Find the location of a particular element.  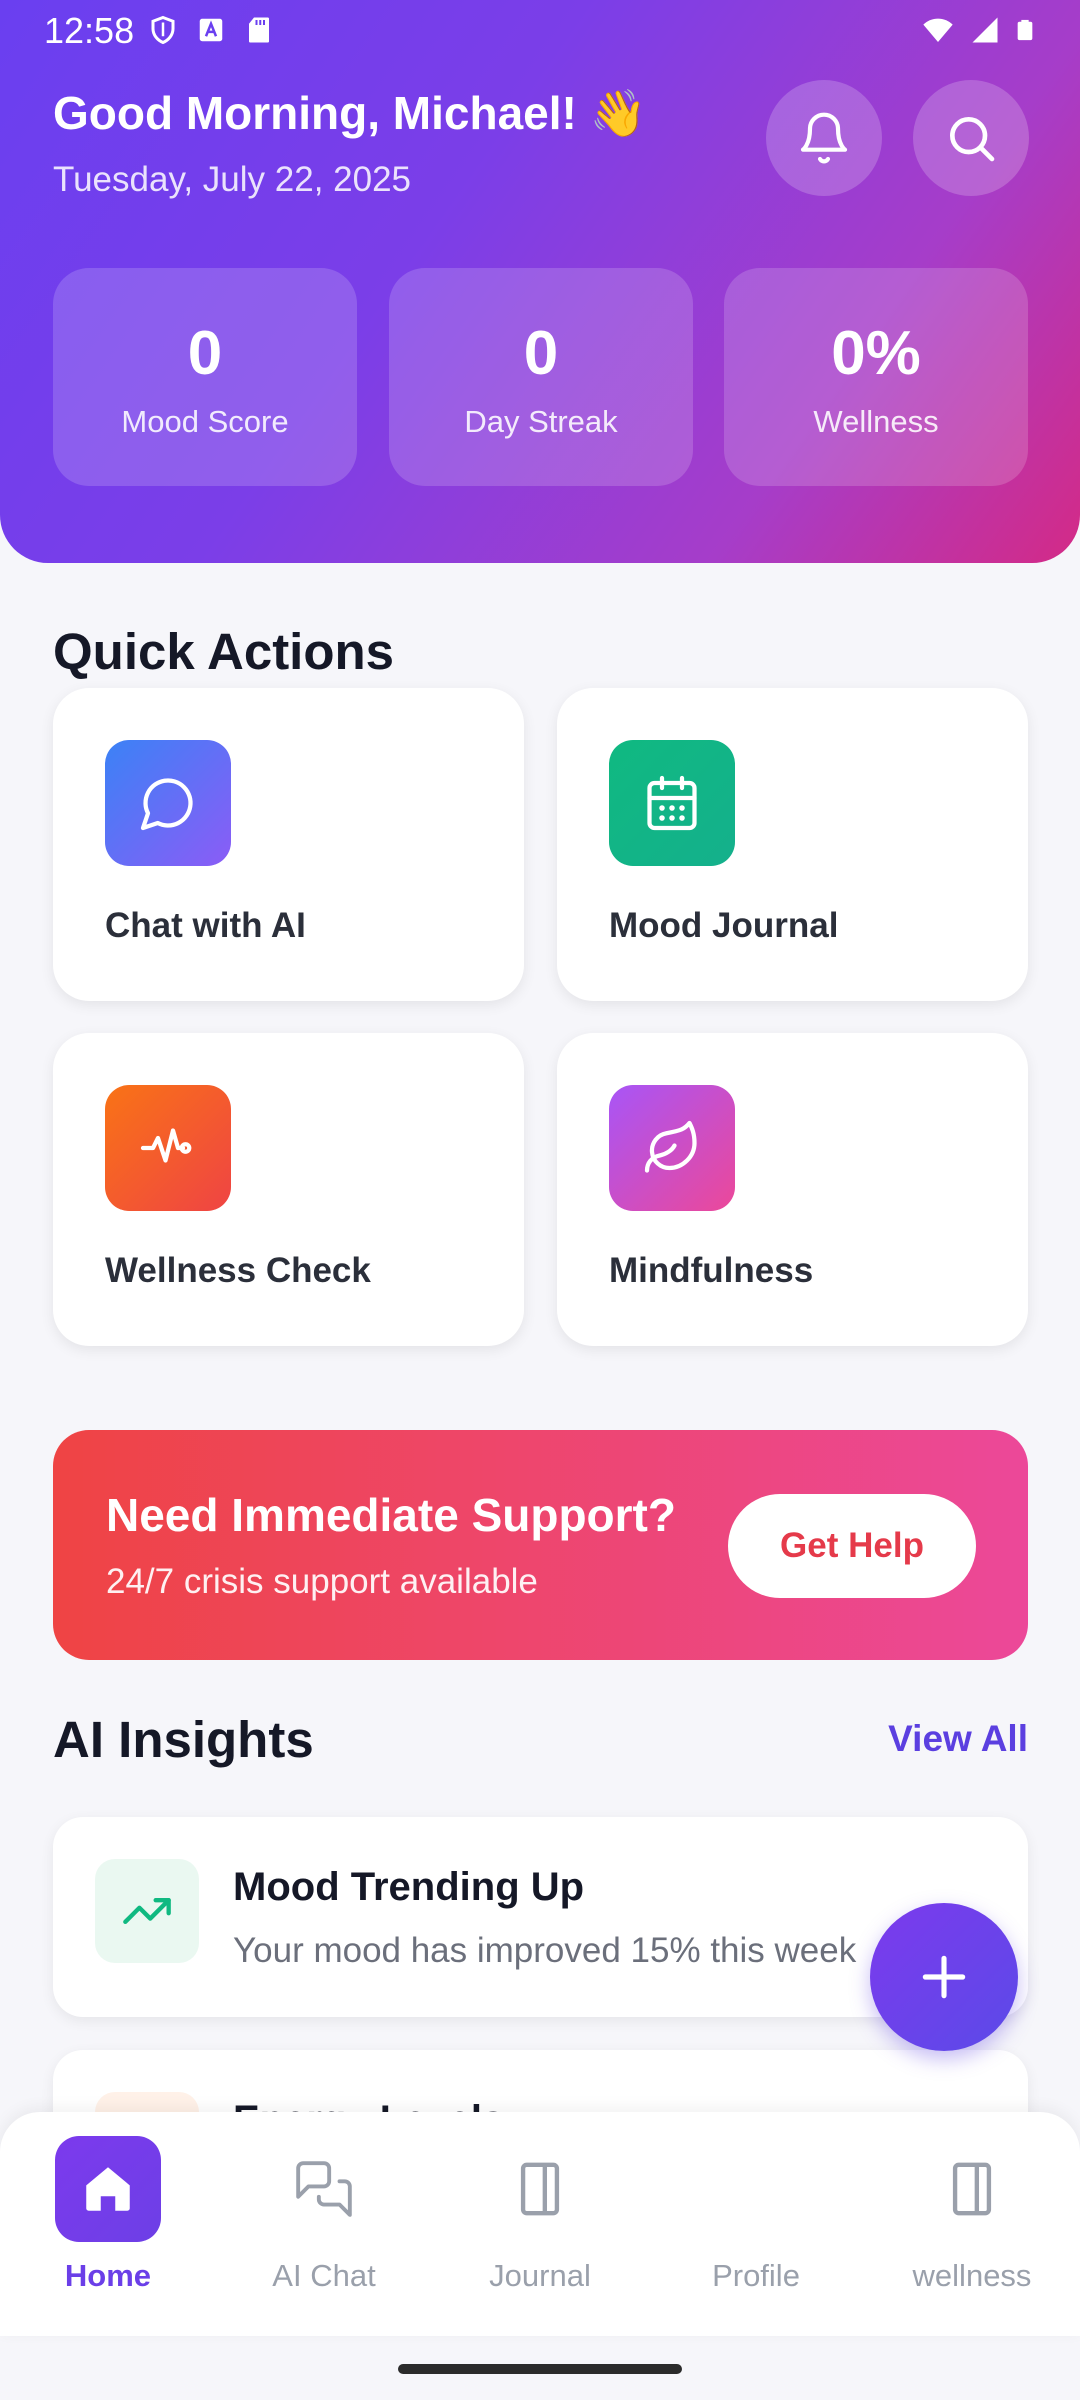

nav-label: Profile is located at coordinates (756, 2275).